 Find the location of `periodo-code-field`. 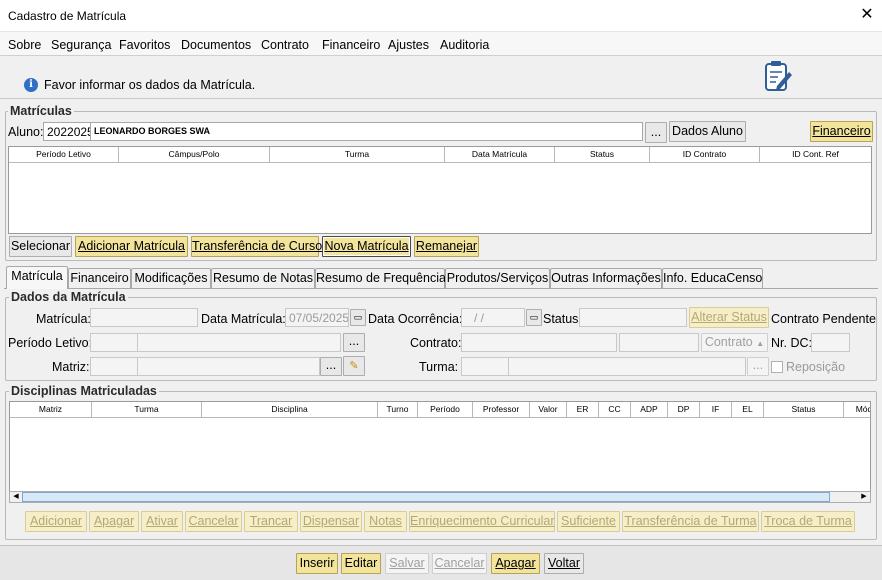

periodo-code-field is located at coordinates (114, 342).